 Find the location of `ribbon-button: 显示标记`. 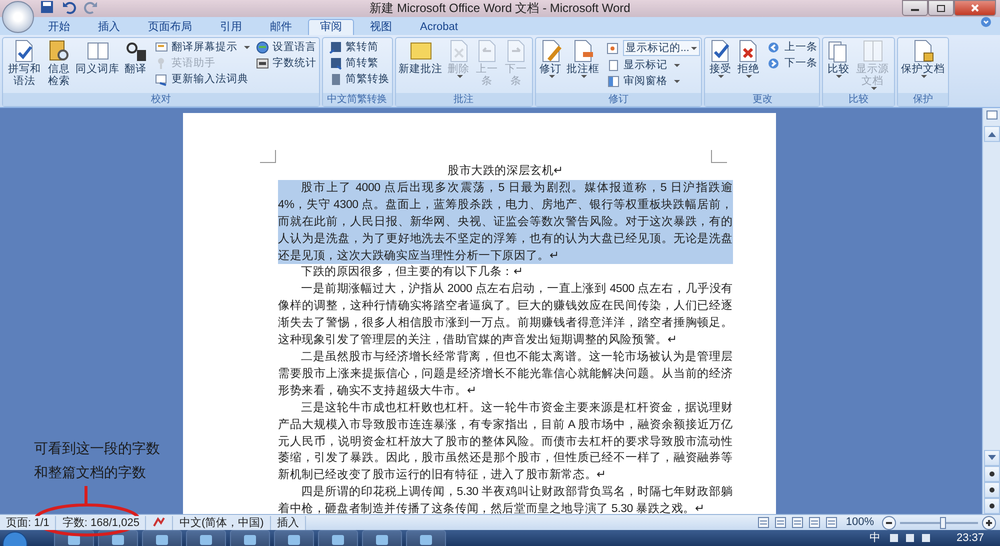

ribbon-button: 显示标记 is located at coordinates (653, 65).